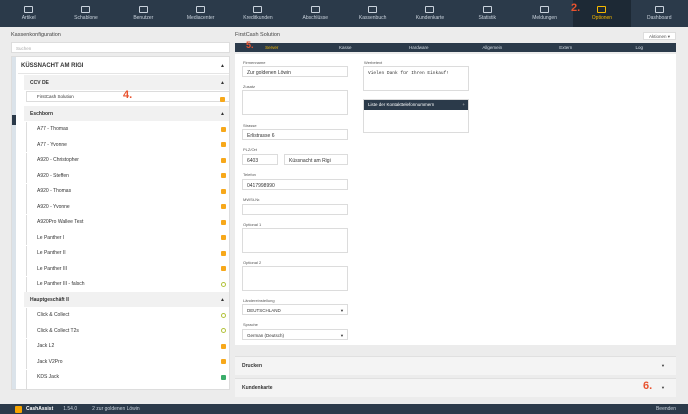 Image resolution: width=688 pixels, height=414 pixels. What do you see at coordinates (487, 13) in the screenshot?
I see `nav-item-statistik: Statistik` at bounding box center [487, 13].